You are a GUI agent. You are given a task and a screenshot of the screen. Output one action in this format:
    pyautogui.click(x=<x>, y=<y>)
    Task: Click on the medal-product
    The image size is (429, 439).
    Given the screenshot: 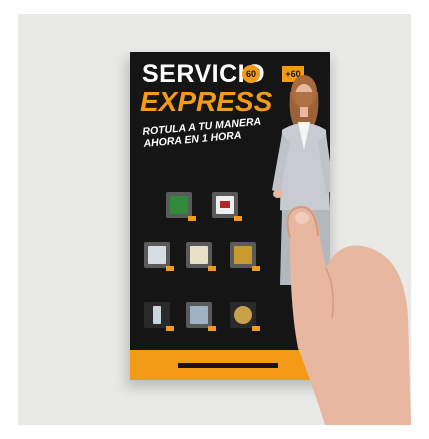 What is the action you would take?
    pyautogui.click(x=245, y=316)
    